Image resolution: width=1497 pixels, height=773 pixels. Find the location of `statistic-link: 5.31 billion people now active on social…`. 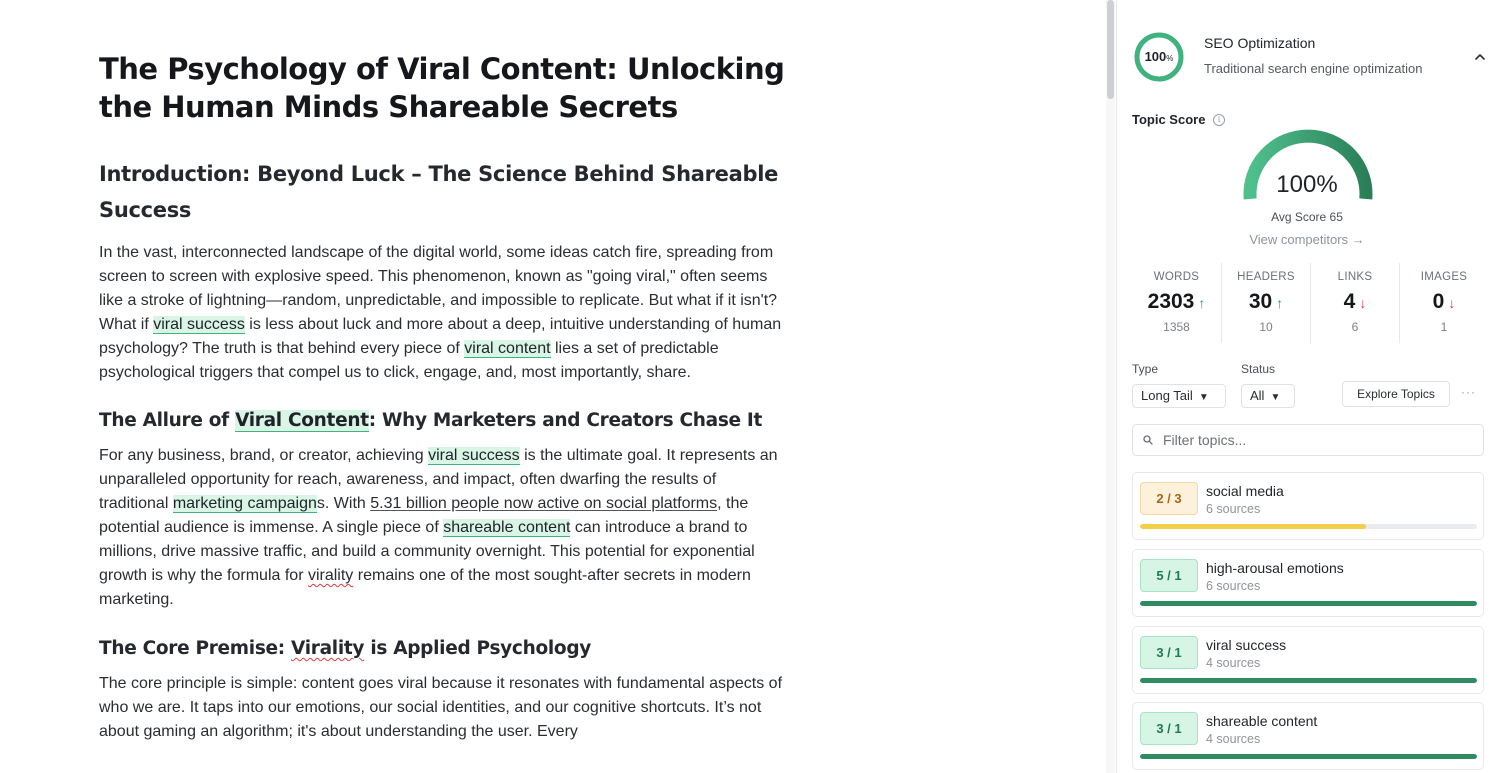

statistic-link: 5.31 billion people now active on social… is located at coordinates (543, 503).